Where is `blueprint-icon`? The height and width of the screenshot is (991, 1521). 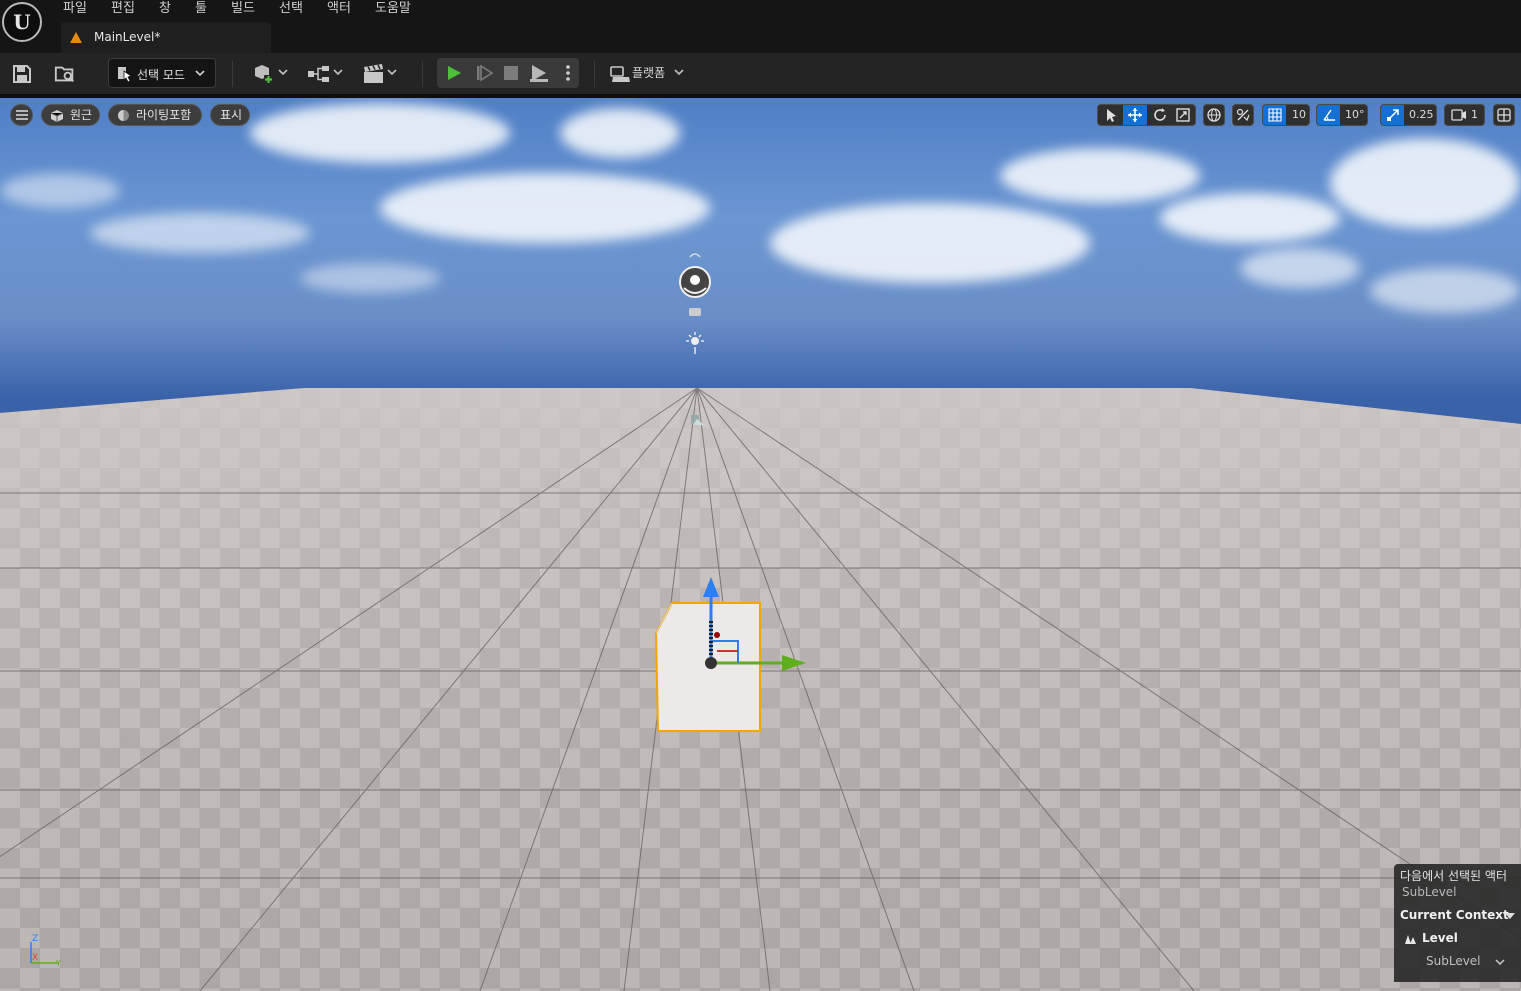 blueprint-icon is located at coordinates (319, 74).